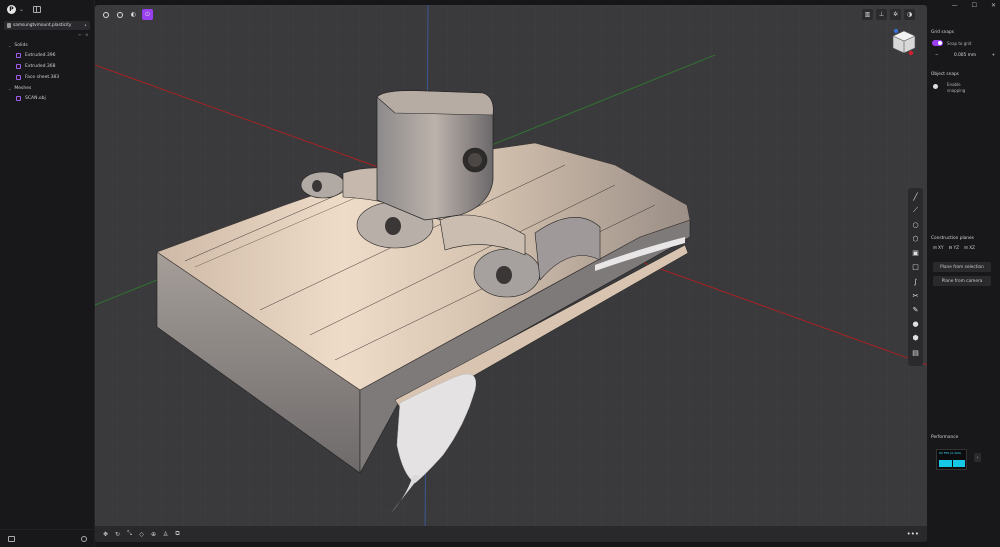 The width and height of the screenshot is (1000, 547). What do you see at coordinates (937, 43) in the screenshot?
I see `snap-to-grid-toggle` at bounding box center [937, 43].